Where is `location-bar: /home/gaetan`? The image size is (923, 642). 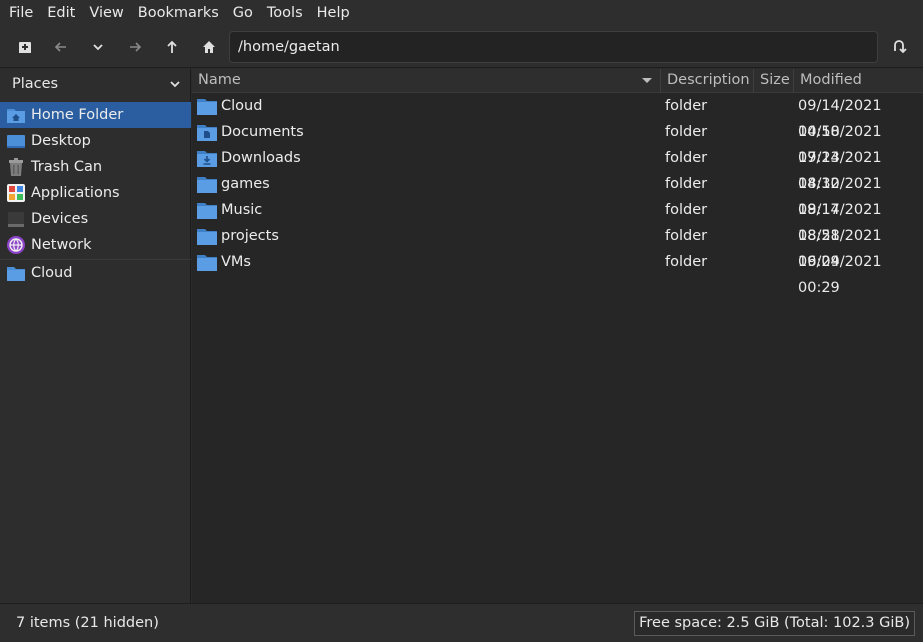 location-bar: /home/gaetan is located at coordinates (553, 47).